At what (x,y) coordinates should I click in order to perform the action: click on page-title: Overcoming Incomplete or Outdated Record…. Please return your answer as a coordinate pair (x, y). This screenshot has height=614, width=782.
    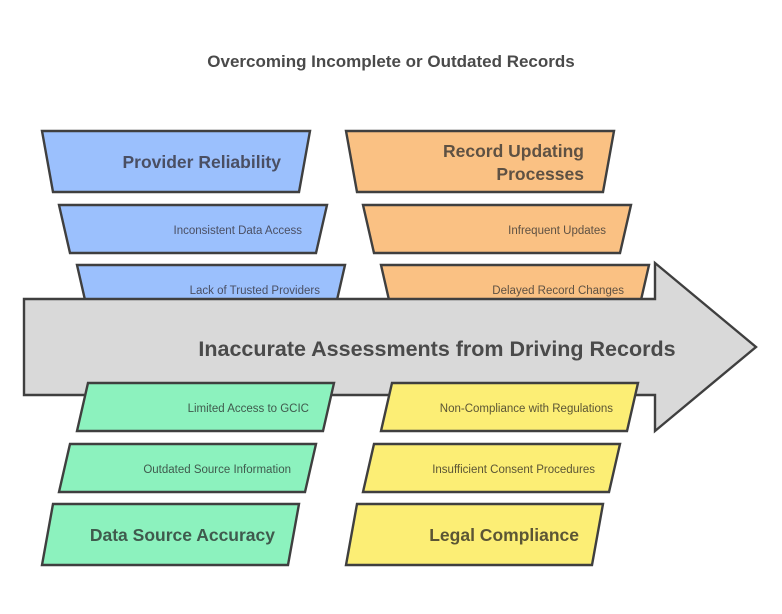
    Looking at the image, I should click on (390, 61).